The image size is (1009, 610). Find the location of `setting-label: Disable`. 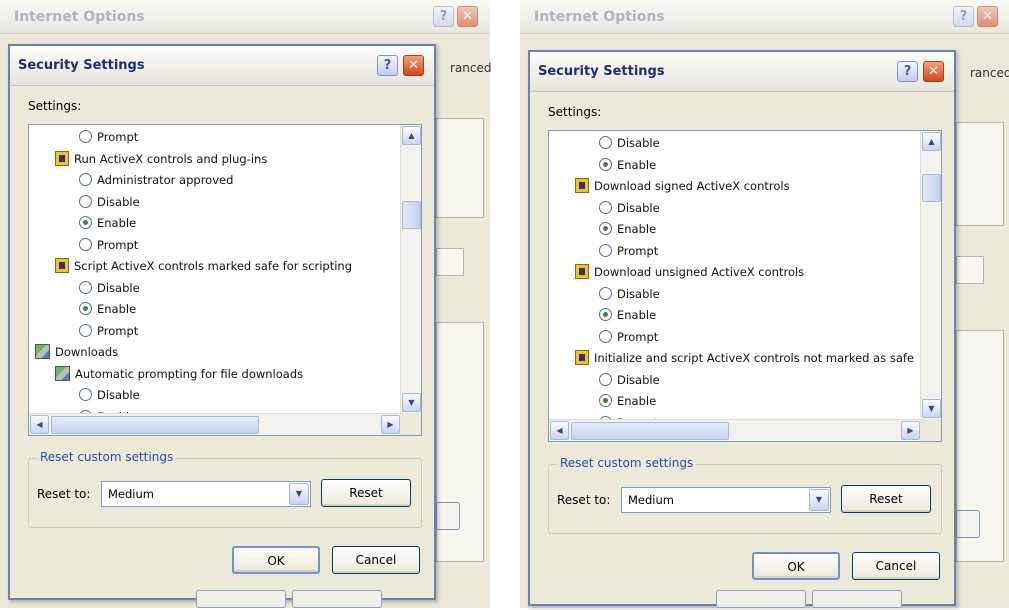

setting-label: Disable is located at coordinates (638, 293).